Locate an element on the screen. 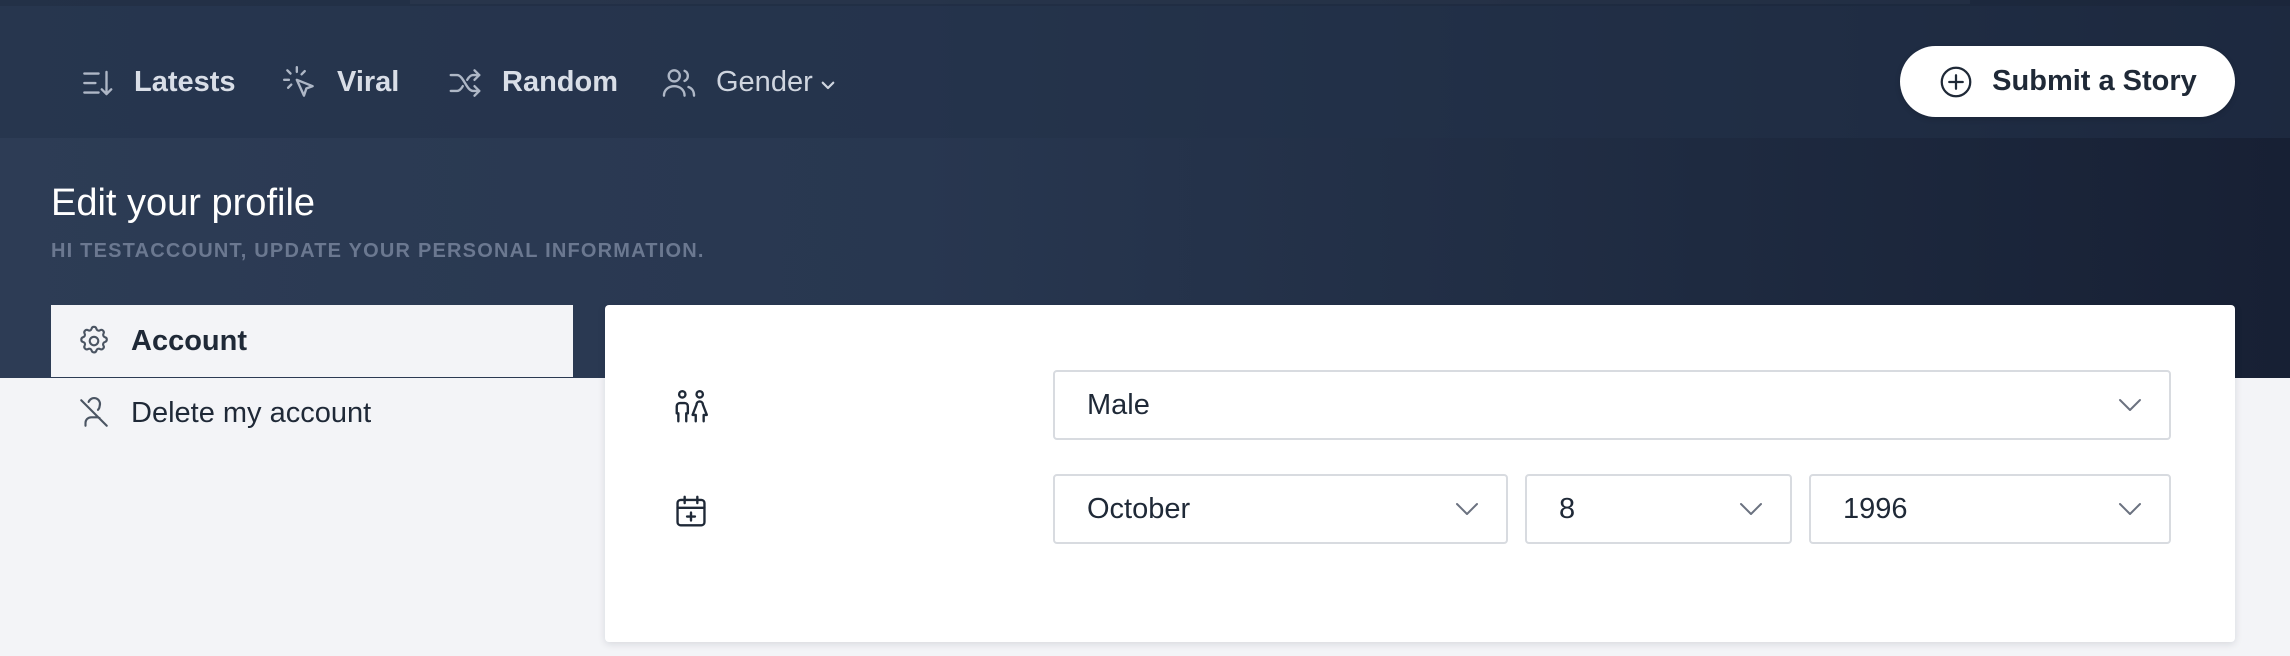 This screenshot has height=656, width=2290. nav-latests: Latests is located at coordinates (157, 82).